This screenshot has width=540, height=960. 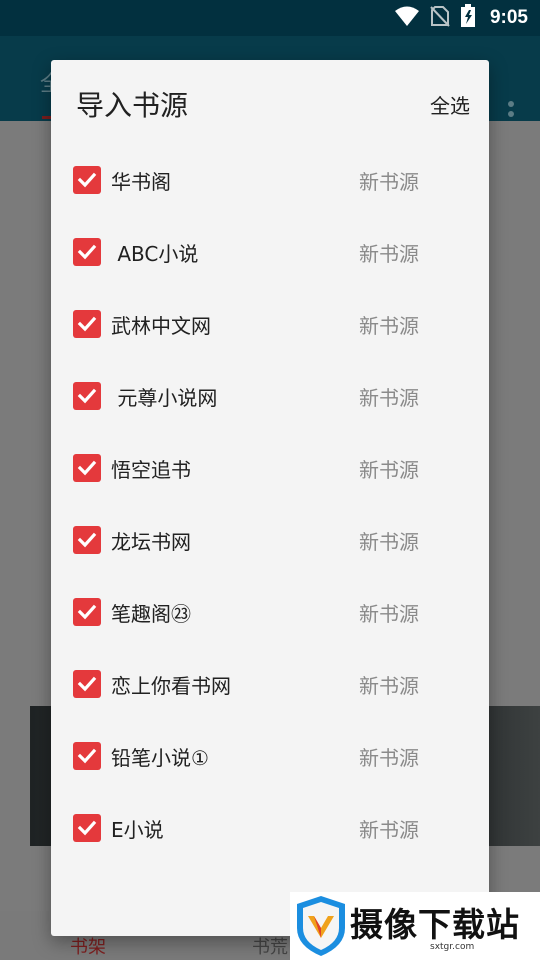 What do you see at coordinates (270, 180) in the screenshot?
I see `source-row: 华书阁 新书源` at bounding box center [270, 180].